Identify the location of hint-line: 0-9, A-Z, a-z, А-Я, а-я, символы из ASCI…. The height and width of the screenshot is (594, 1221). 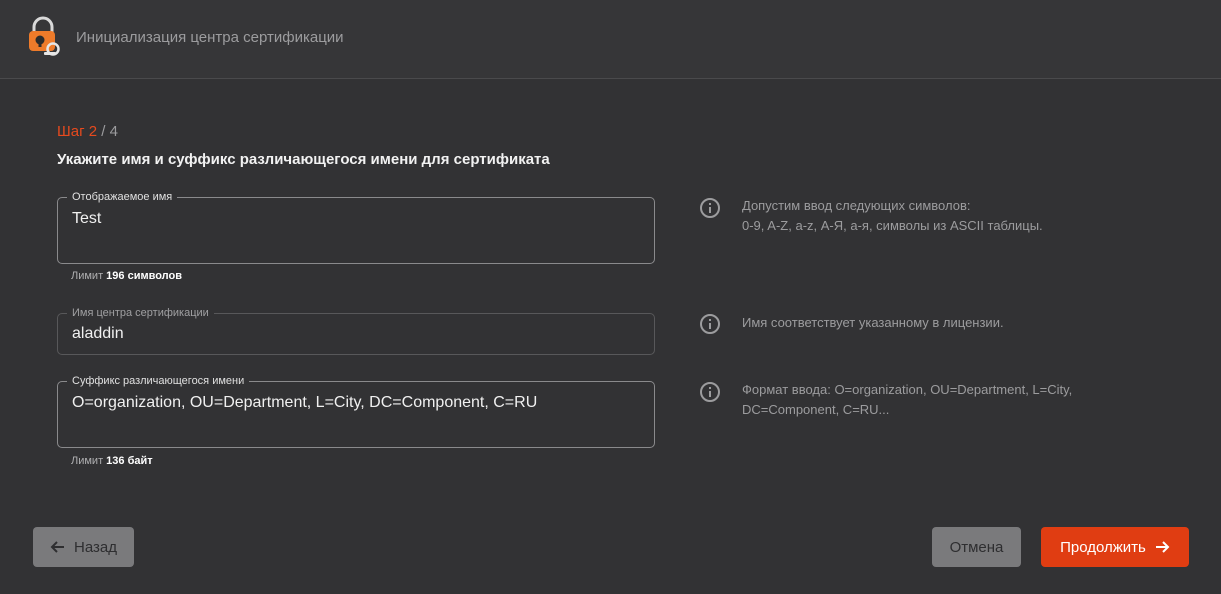
(892, 225).